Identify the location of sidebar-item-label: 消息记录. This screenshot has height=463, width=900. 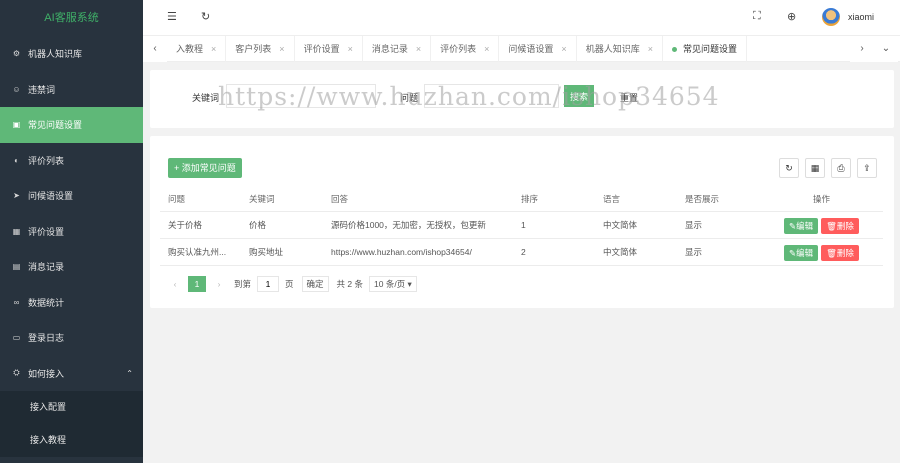
(46, 267).